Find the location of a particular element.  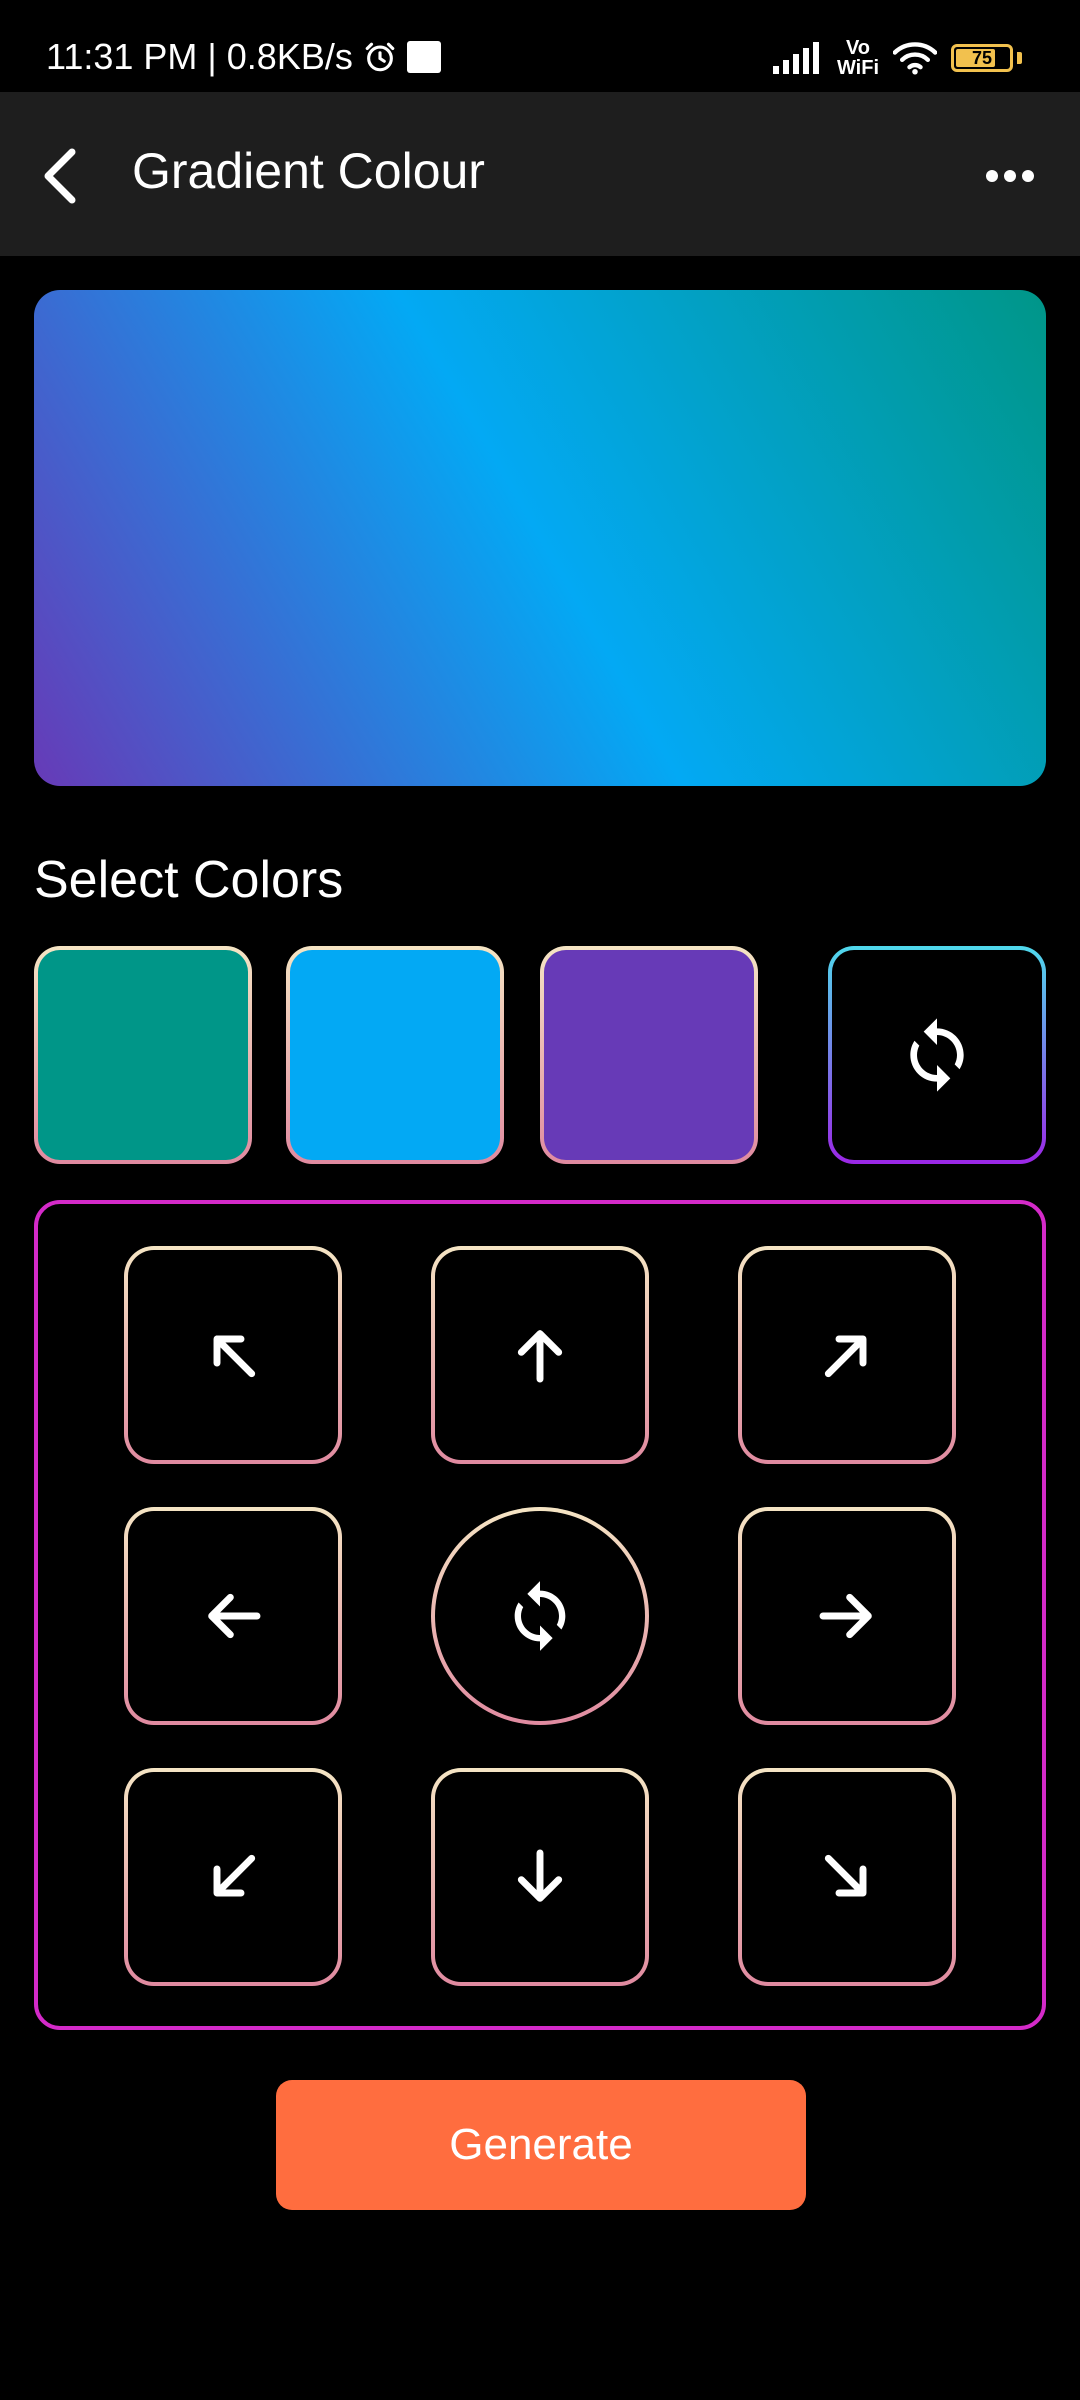

direction-top-inner is located at coordinates (540, 1355).